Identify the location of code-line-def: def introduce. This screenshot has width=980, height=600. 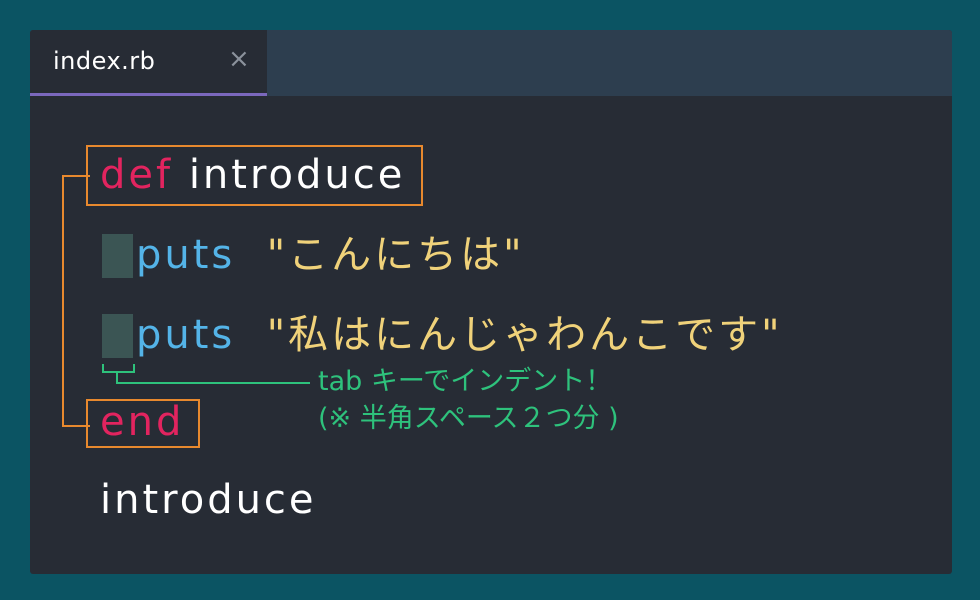
(252, 175).